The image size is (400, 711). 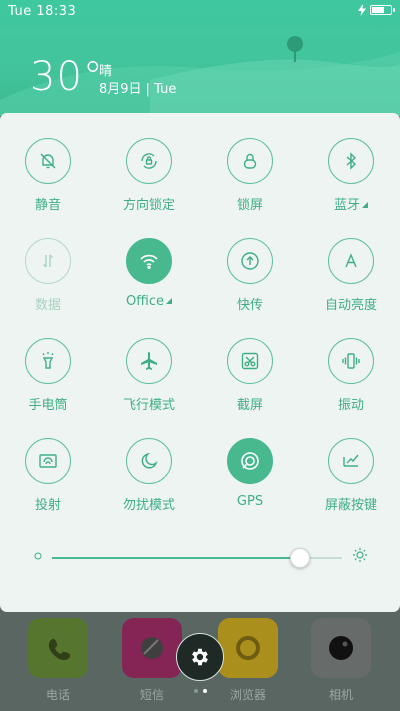 I want to click on dock-app-camera, so click(x=341, y=648).